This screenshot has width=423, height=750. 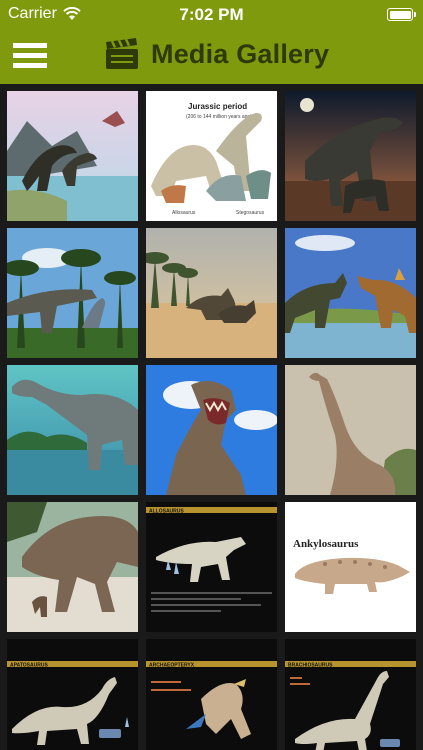 I want to click on card-banner: ALLOSAURUS, so click(x=166, y=512).